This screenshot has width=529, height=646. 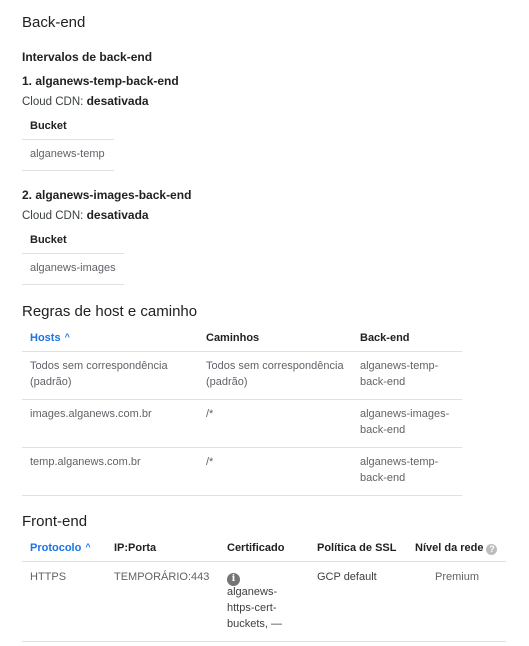 I want to click on backend-title: Back-end, so click(x=54, y=22).